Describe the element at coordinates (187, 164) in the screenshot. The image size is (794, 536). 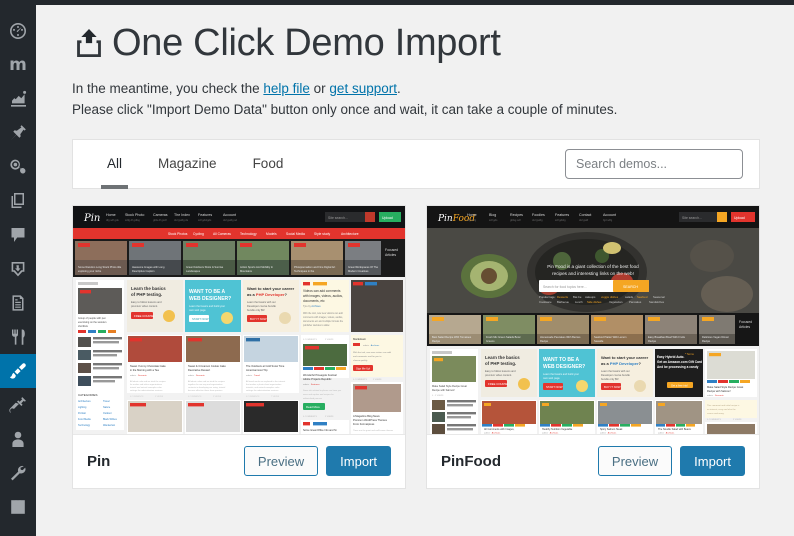
I see `tab-magazine: Magazine` at that location.